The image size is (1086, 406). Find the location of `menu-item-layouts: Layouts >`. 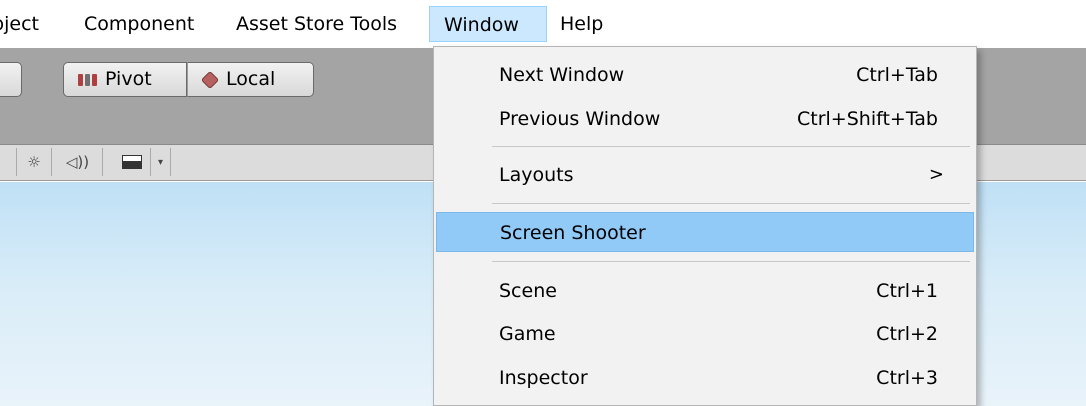

menu-item-layouts: Layouts > is located at coordinates (705, 175).